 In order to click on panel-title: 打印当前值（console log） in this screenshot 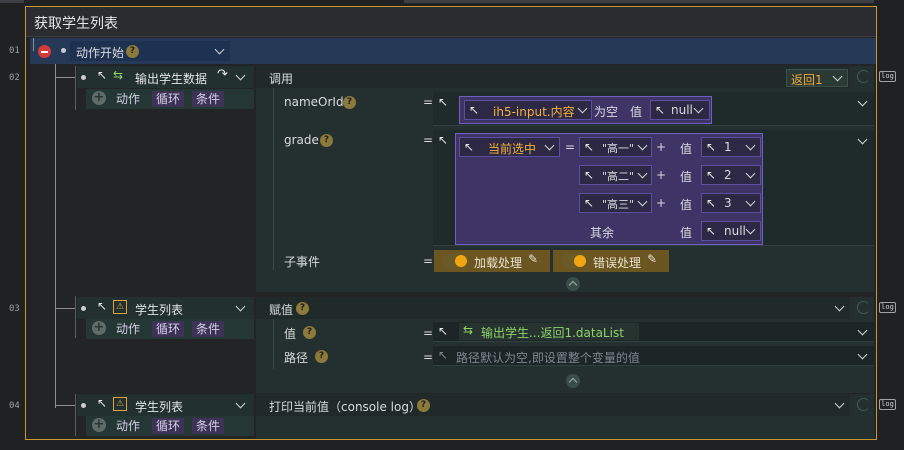, I will do `click(345, 407)`.